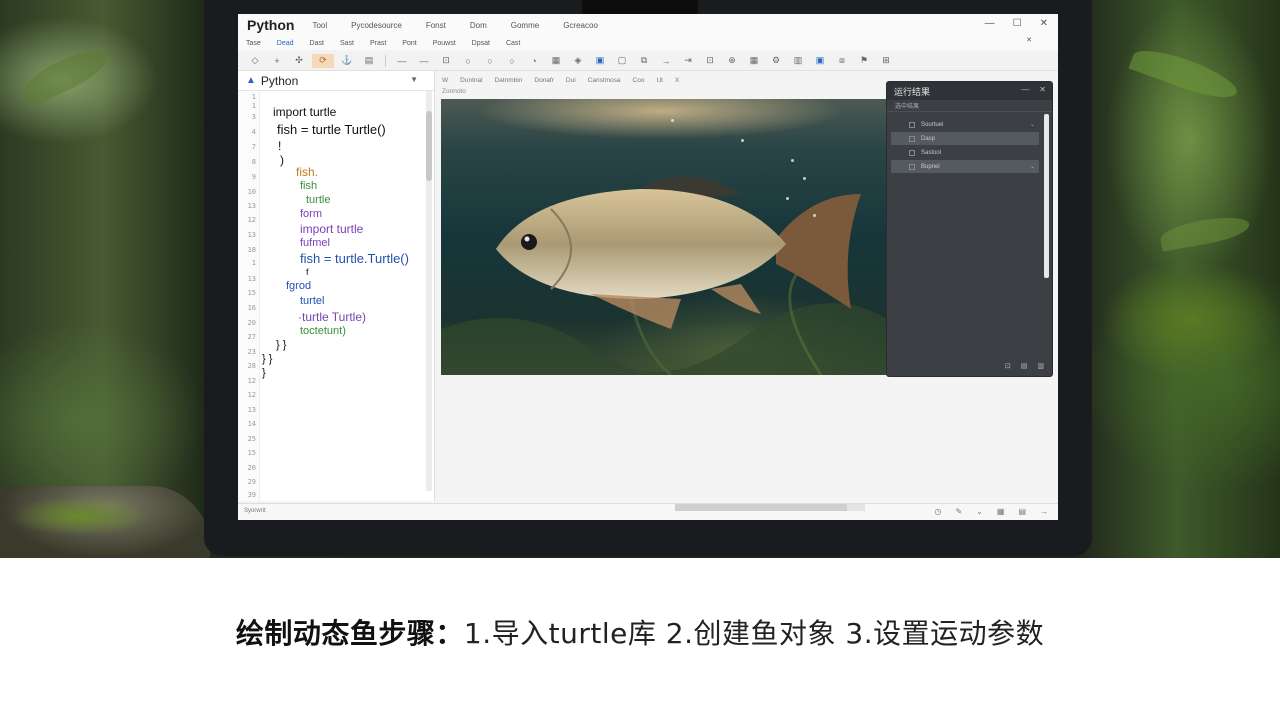 Image resolution: width=1280 pixels, height=720 pixels. What do you see at coordinates (378, 43) in the screenshot?
I see `menu-item: Prast` at bounding box center [378, 43].